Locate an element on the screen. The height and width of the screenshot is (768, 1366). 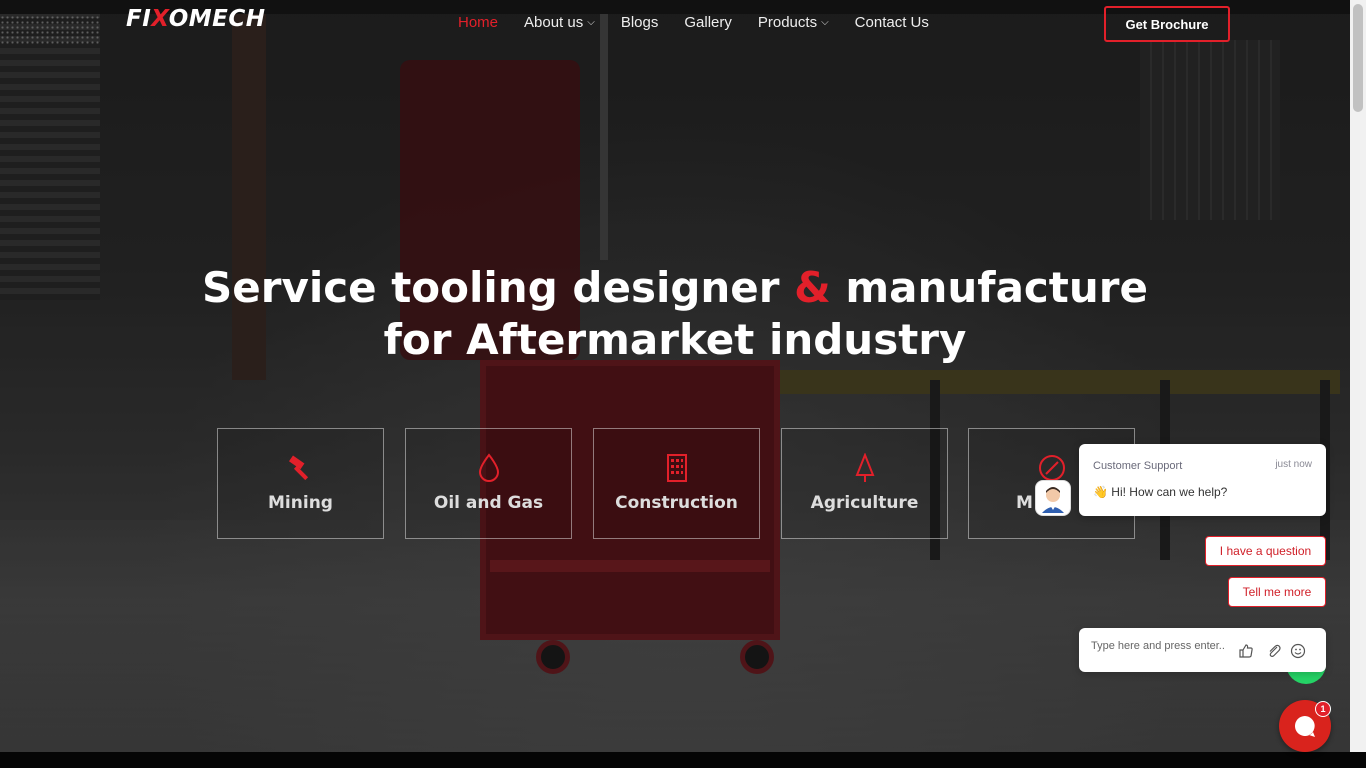
drop-icon is located at coordinates (489, 468).